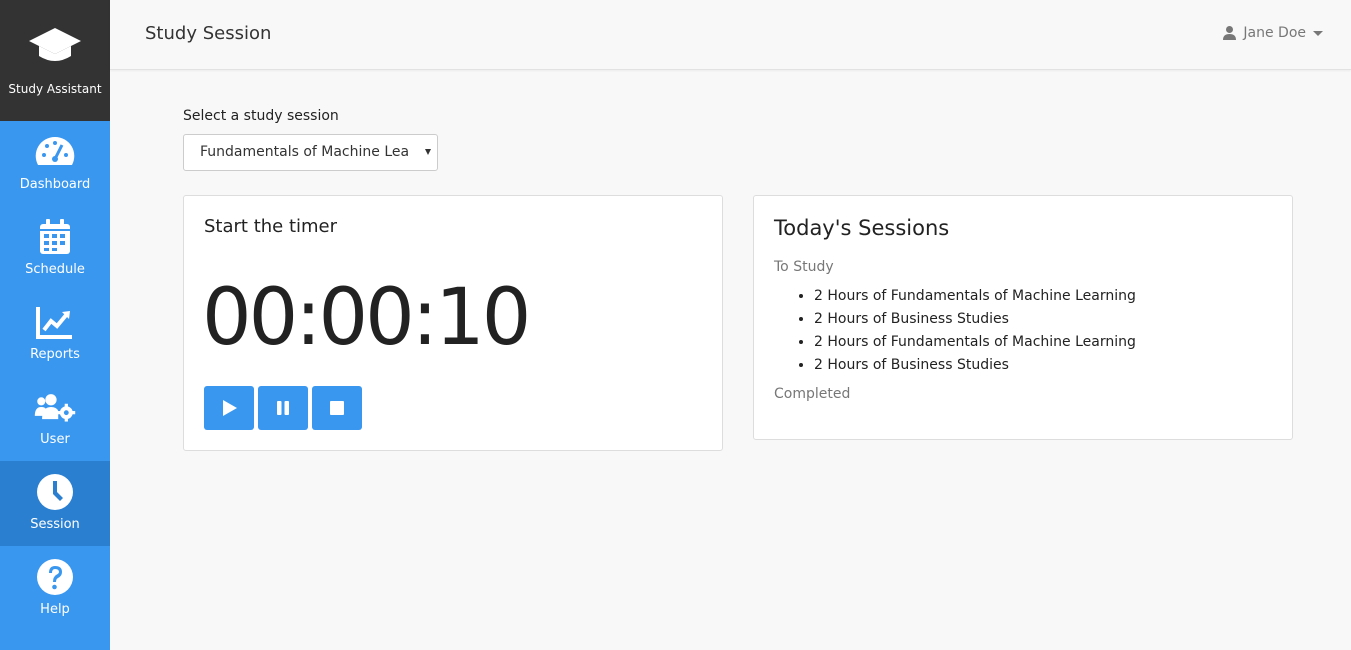 Image resolution: width=1351 pixels, height=650 pixels. I want to click on brand: Study Assistant, so click(55, 60).